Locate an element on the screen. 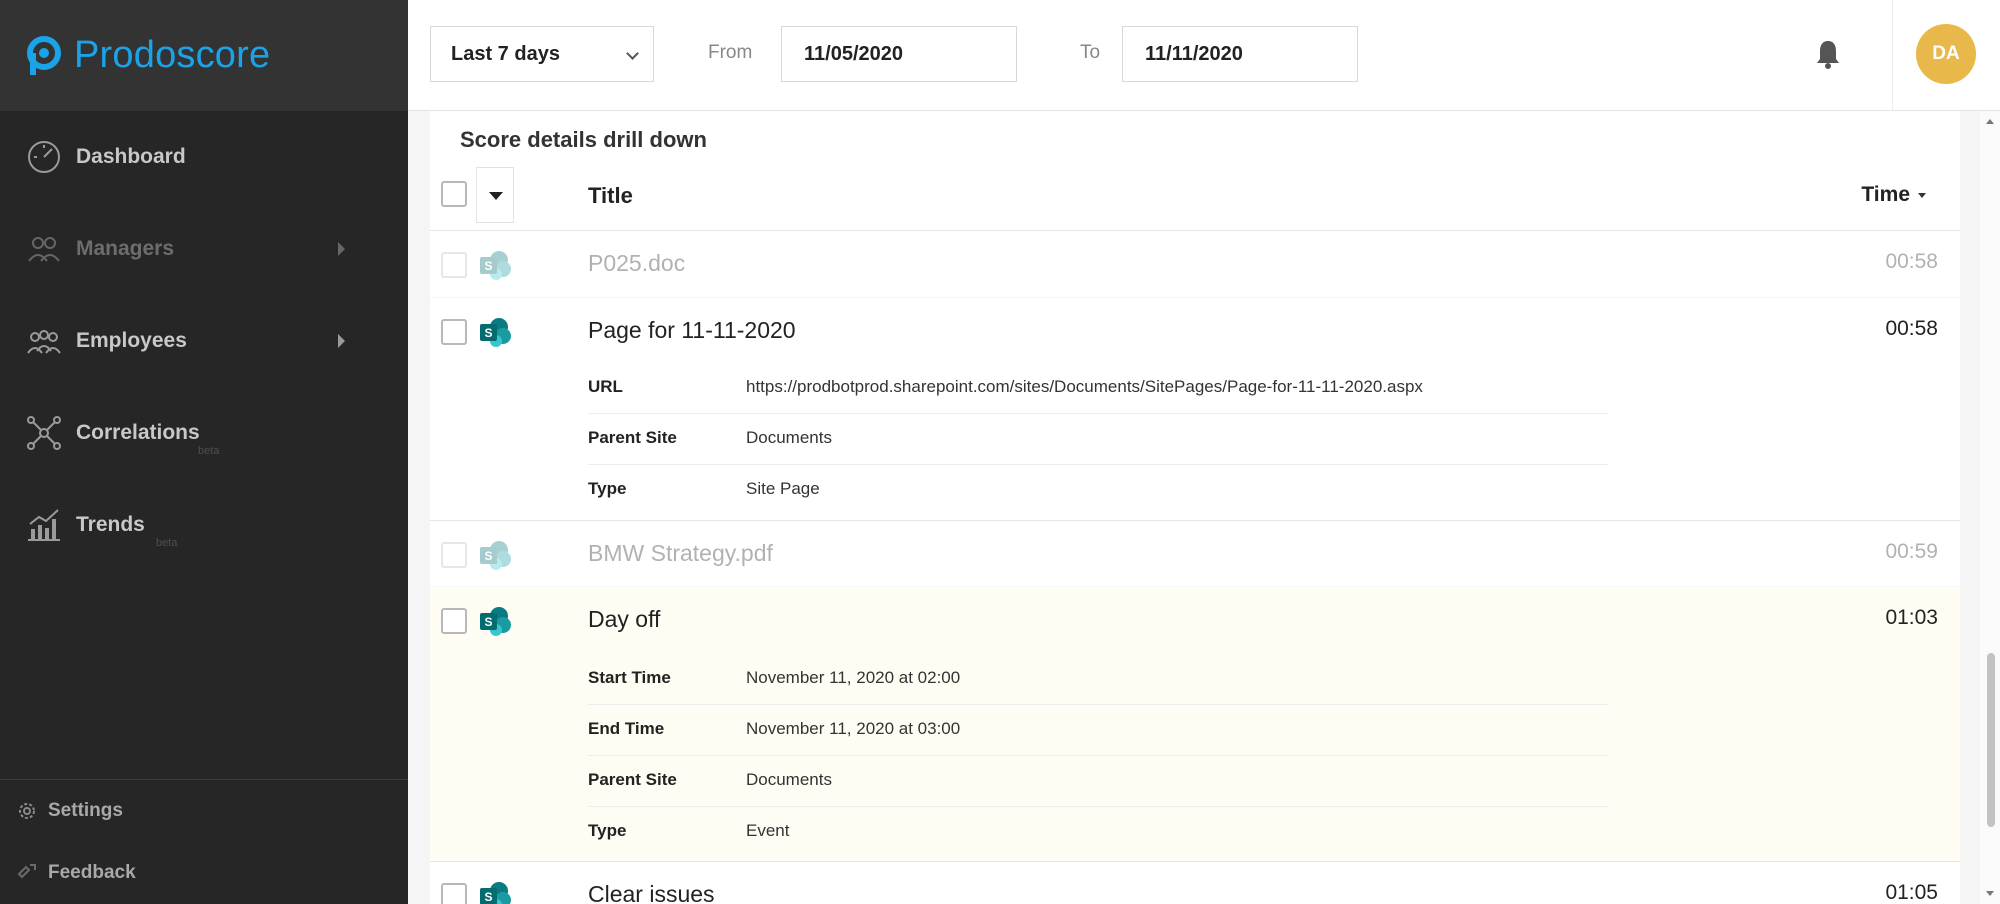  row-time: 00:59 is located at coordinates (1911, 551).